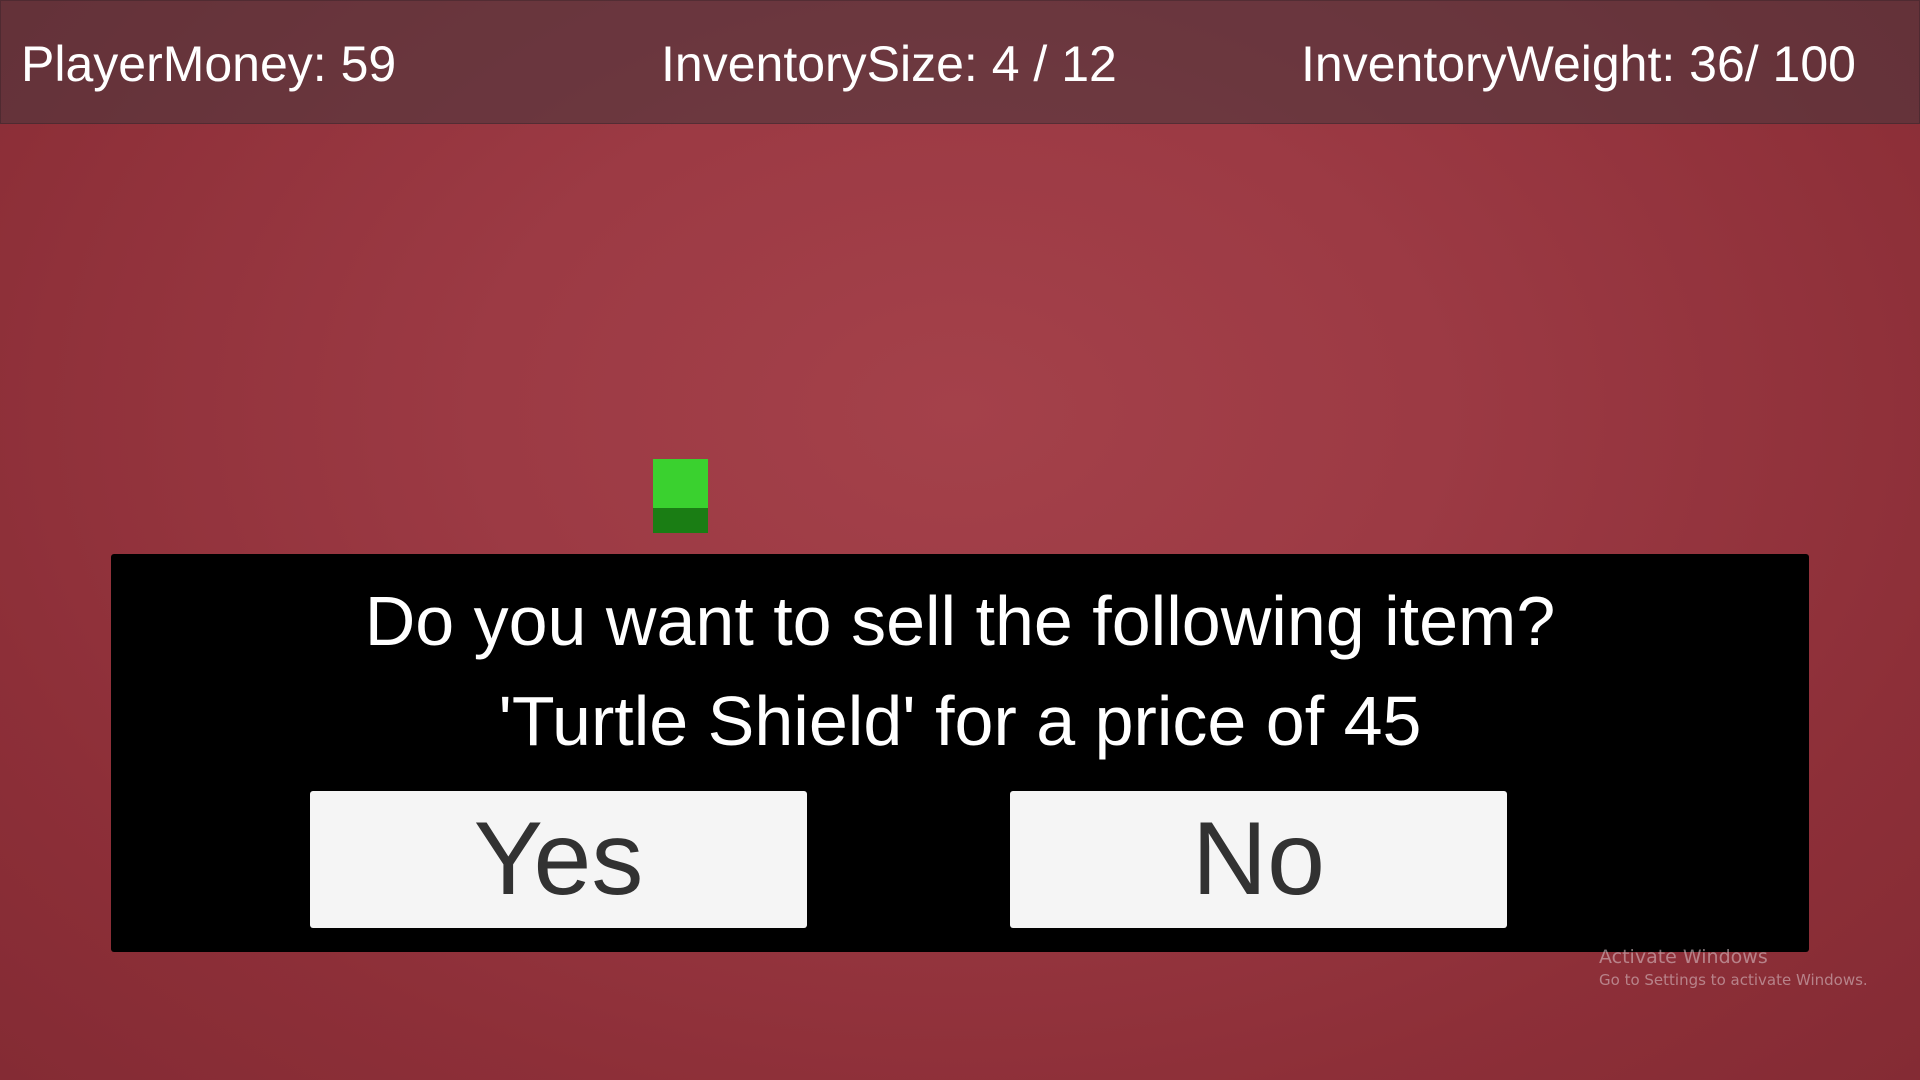  Describe the element at coordinates (960, 621) in the screenshot. I see `dialog-question: Do you want to sell the following item?` at that location.